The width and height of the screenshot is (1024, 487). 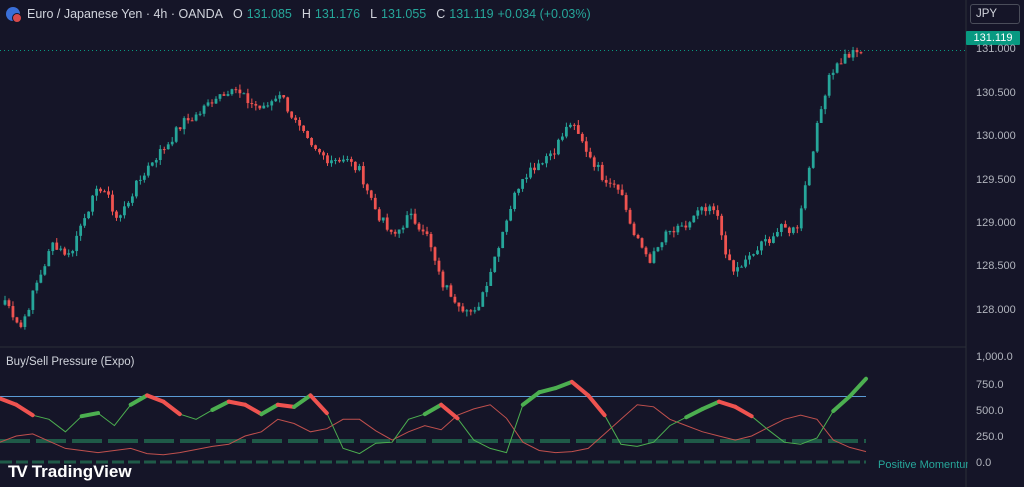 I want to click on price-tick: 131.000, so click(x=996, y=49).